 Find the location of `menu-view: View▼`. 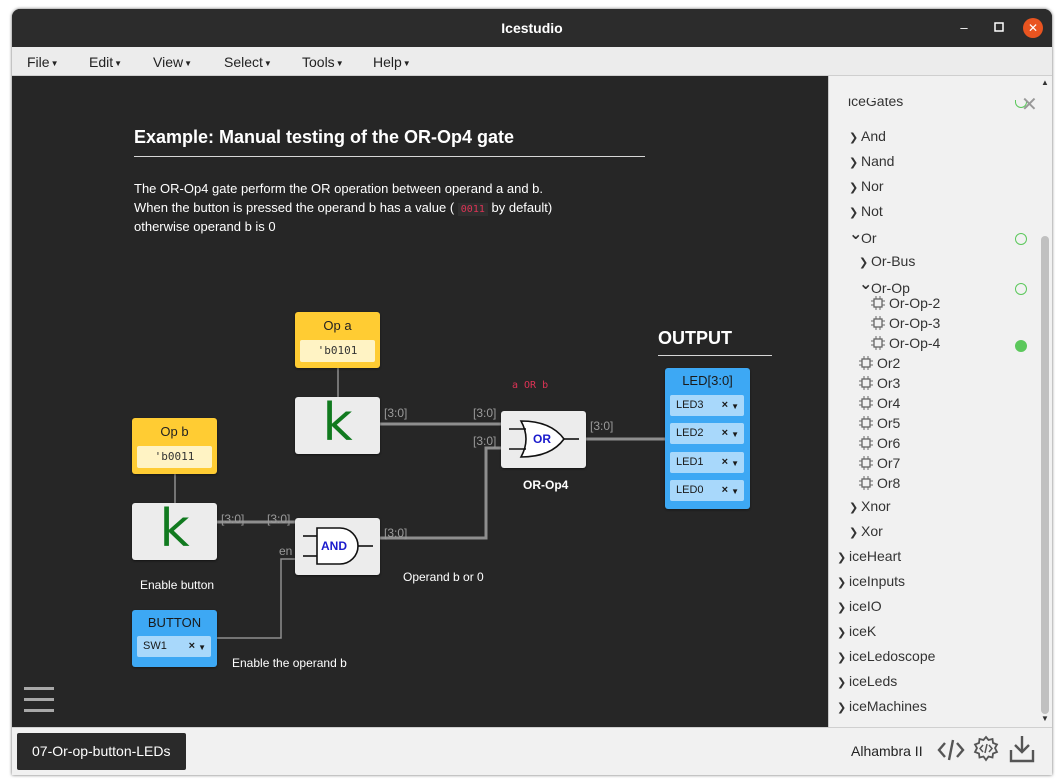

menu-view: View▼ is located at coordinates (172, 62).